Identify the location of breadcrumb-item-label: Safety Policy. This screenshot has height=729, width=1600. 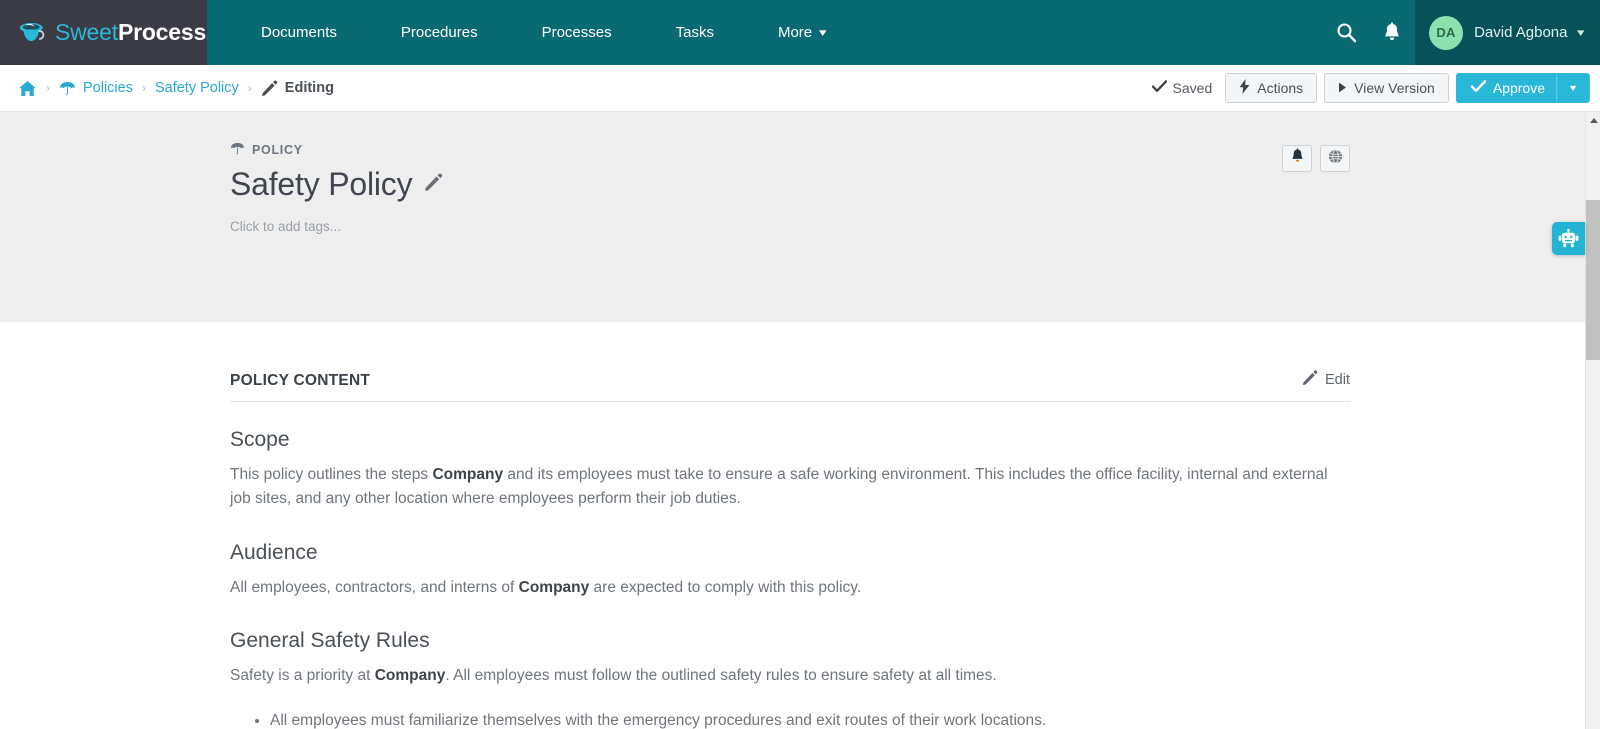
(196, 88).